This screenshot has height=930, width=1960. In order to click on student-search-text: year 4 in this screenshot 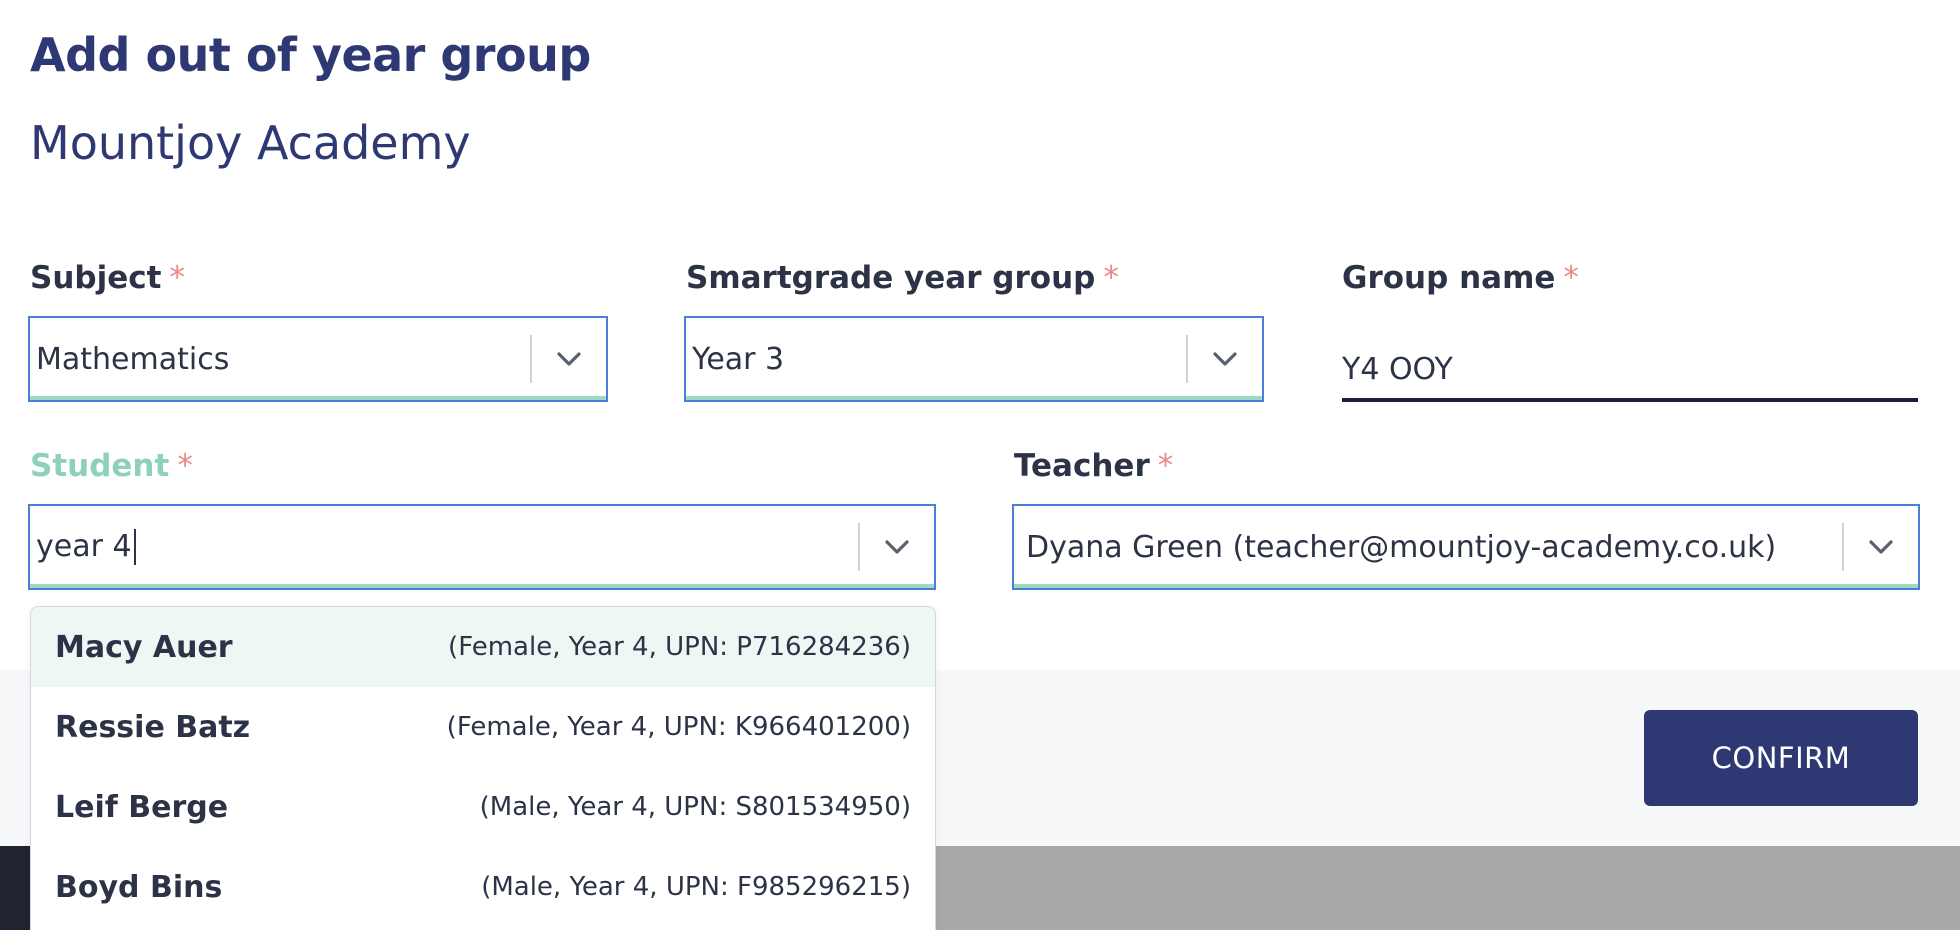, I will do `click(84, 546)`.